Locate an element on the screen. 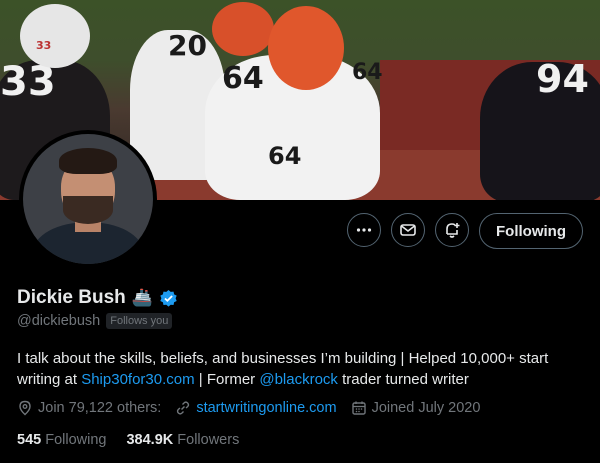 The width and height of the screenshot is (600, 463). bell-plus-icon is located at coordinates (453, 230).